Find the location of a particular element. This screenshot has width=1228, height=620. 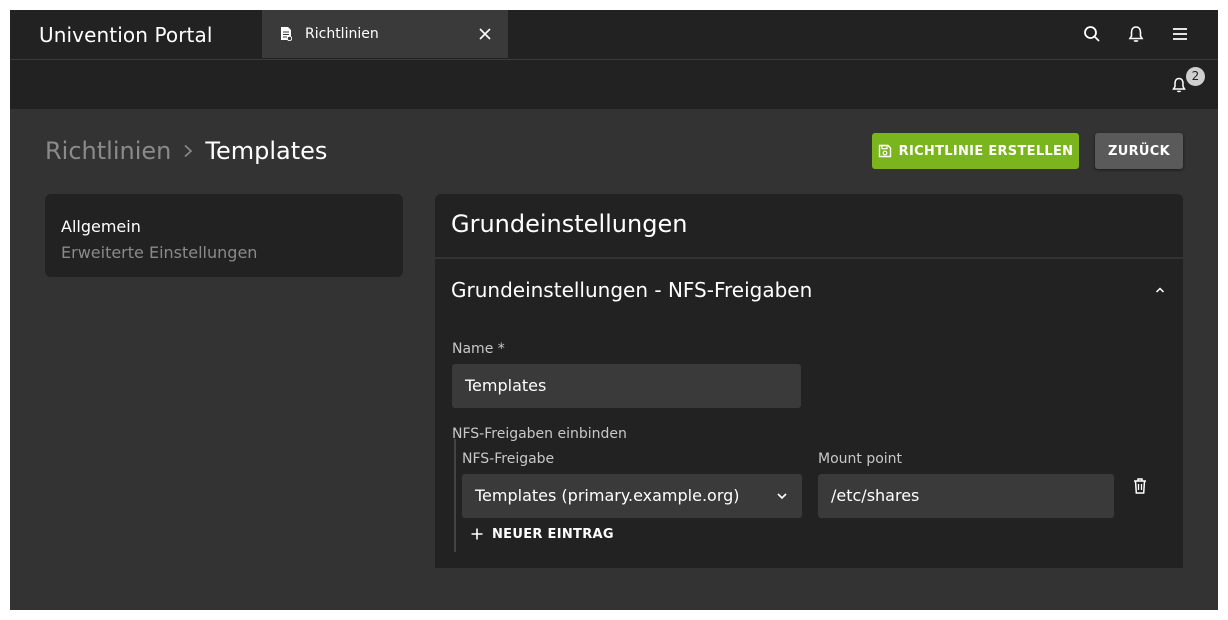

document-icon is located at coordinates (286, 34).